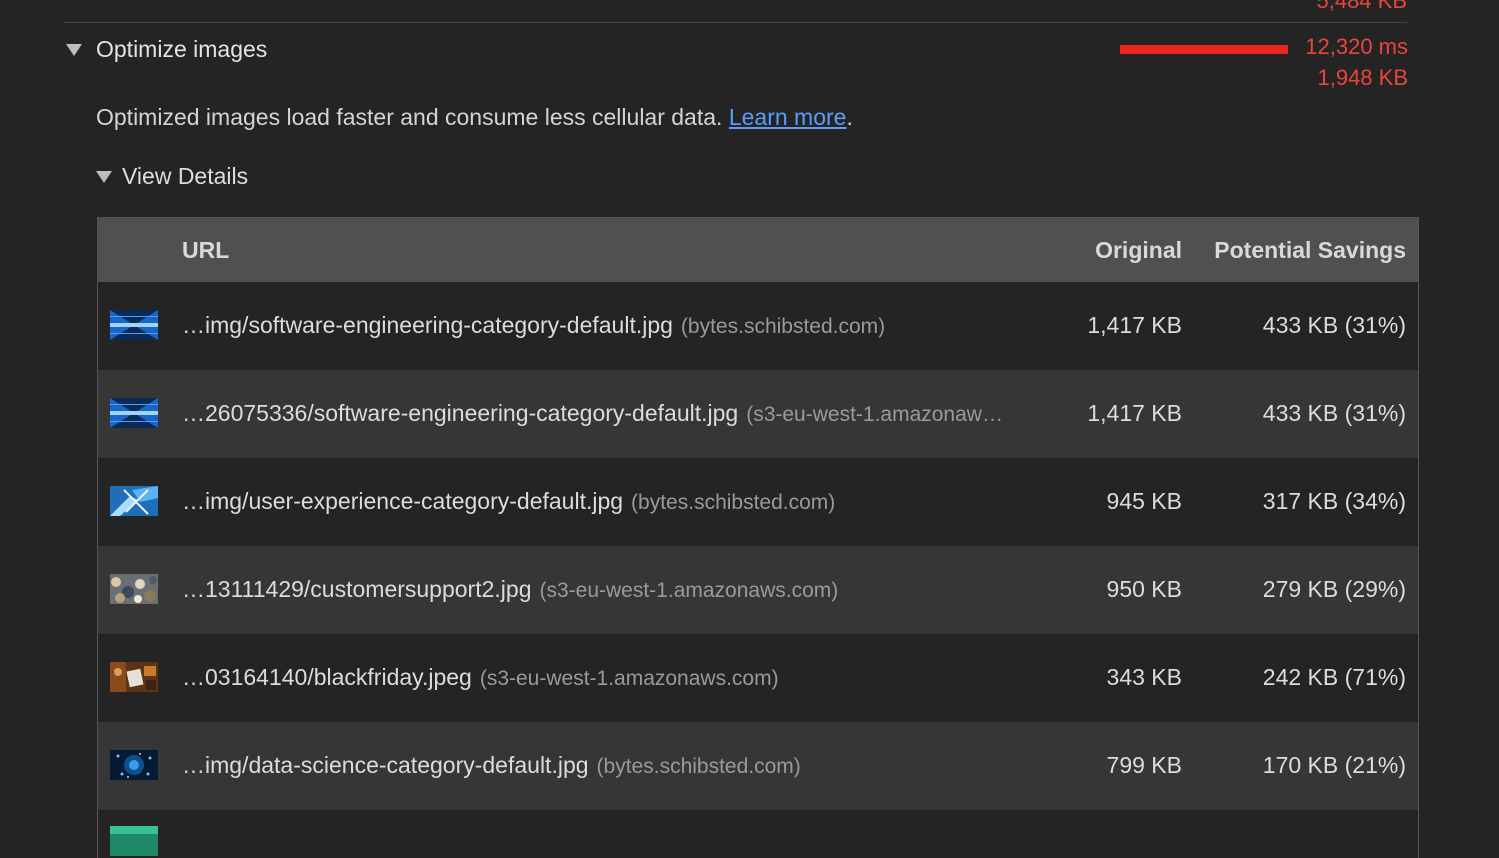 The height and width of the screenshot is (858, 1499). Describe the element at coordinates (735, 22) in the screenshot. I see `section-divider` at that location.